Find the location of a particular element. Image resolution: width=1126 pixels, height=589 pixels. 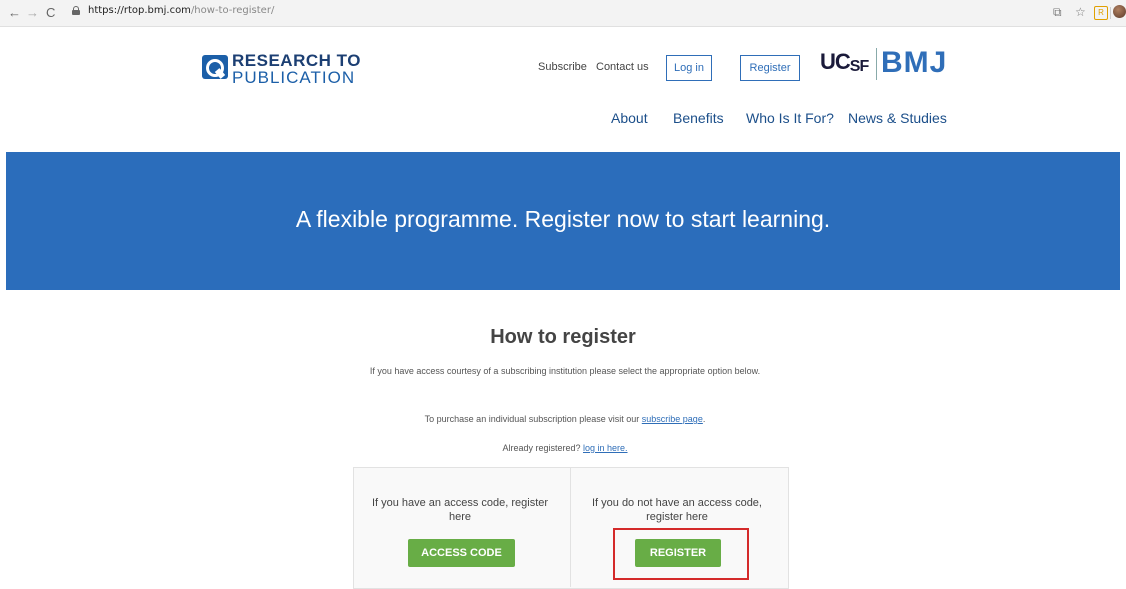

bmj-logo: BMJ is located at coordinates (914, 63).